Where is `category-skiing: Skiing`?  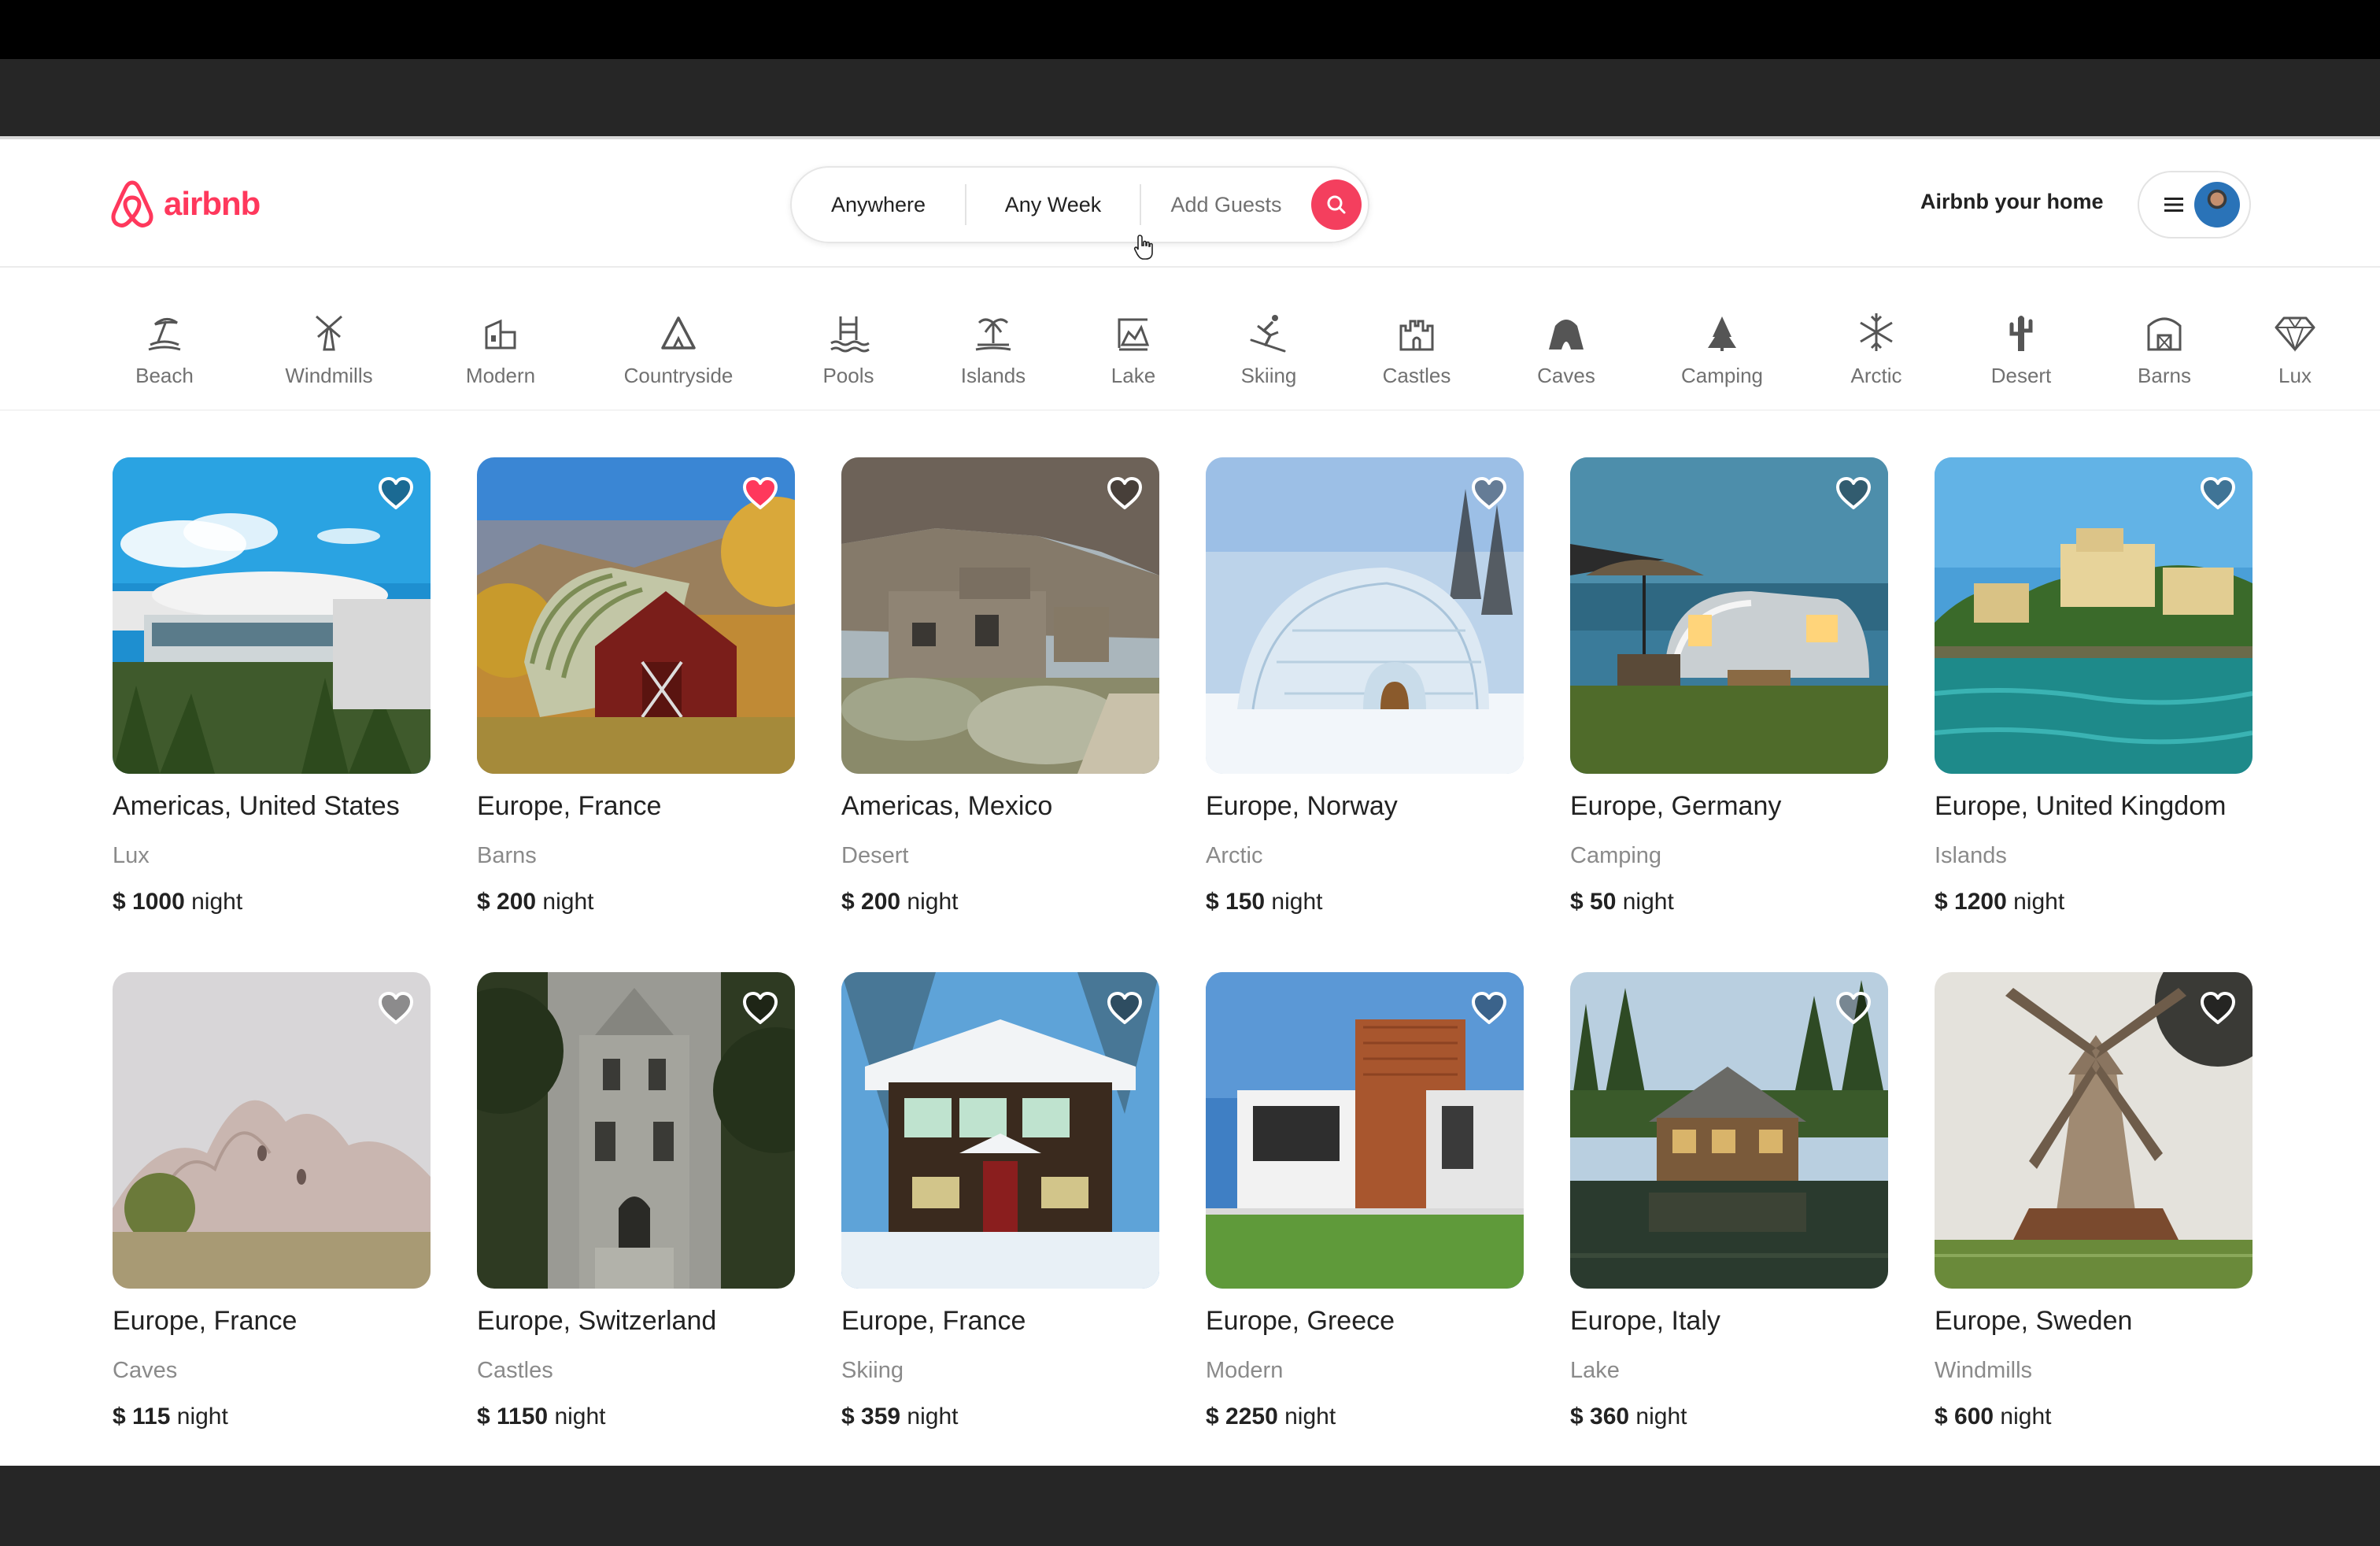
category-skiing: Skiing is located at coordinates (1269, 349).